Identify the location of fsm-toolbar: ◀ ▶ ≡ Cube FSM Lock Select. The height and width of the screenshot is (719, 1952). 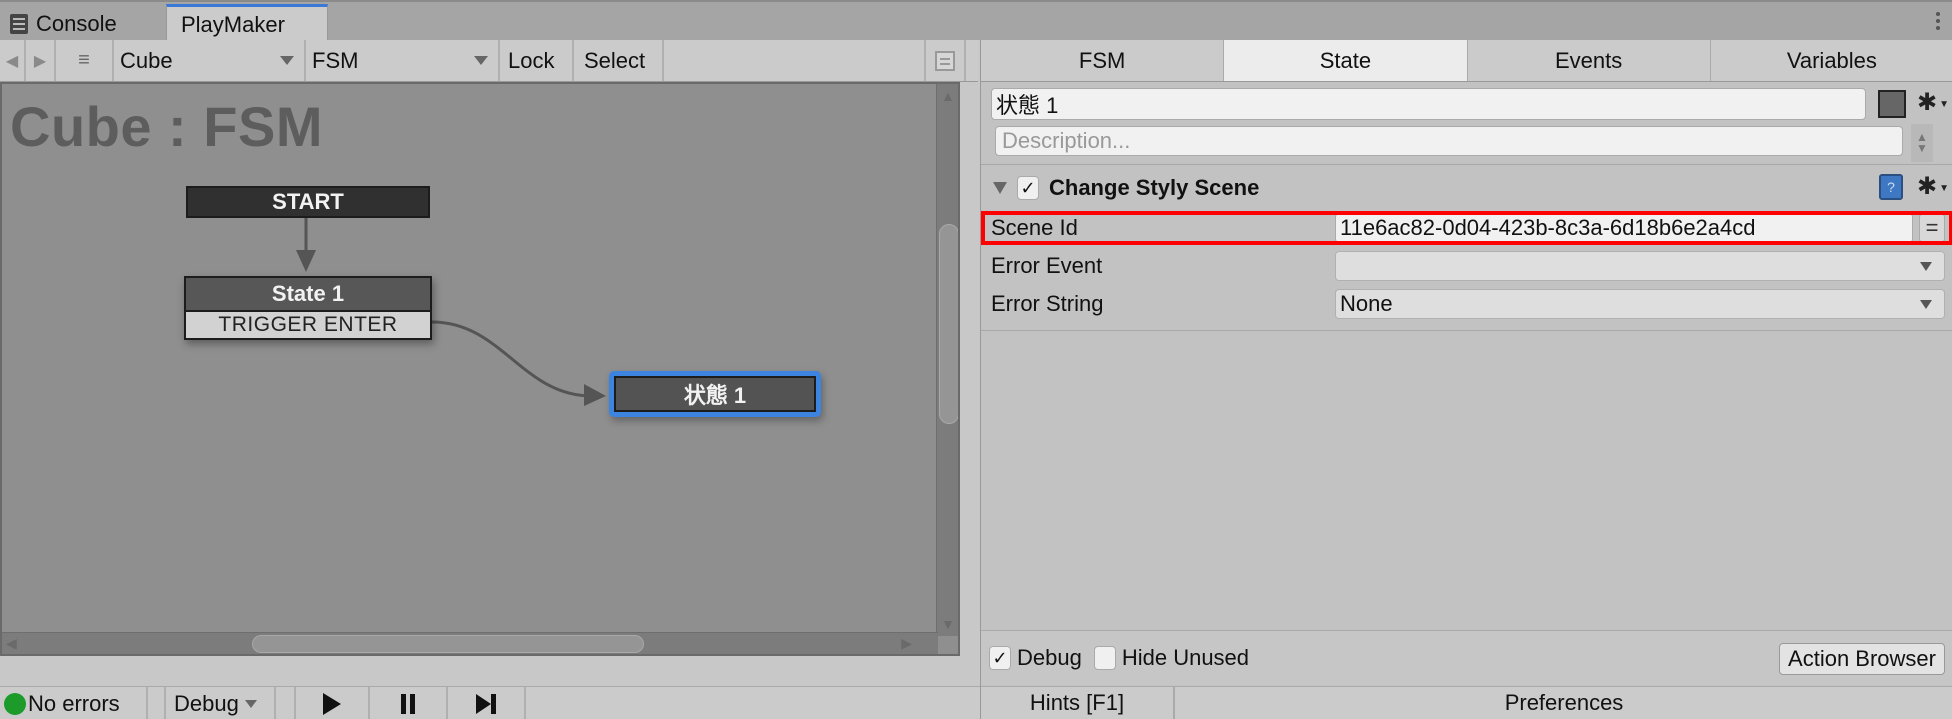
(489, 61).